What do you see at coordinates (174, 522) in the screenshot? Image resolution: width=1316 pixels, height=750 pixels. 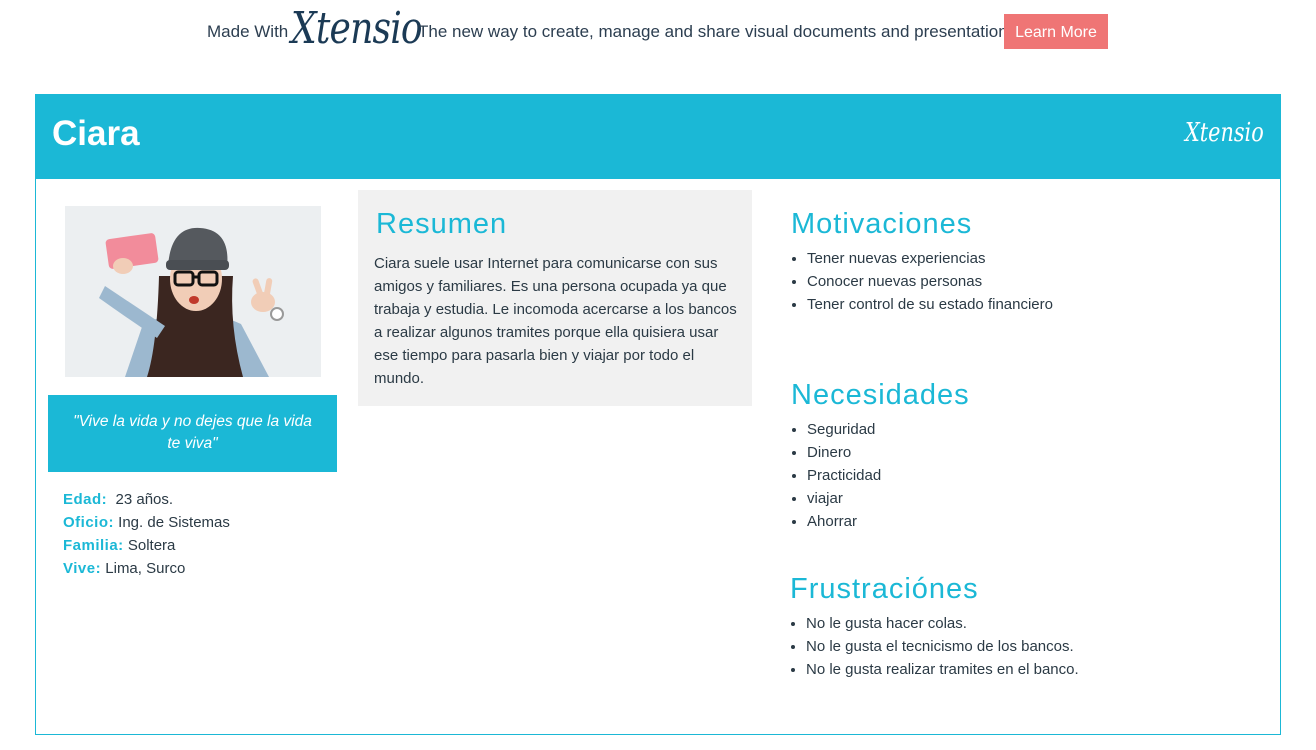 I see `fact-value: Ing. de Sistemas` at bounding box center [174, 522].